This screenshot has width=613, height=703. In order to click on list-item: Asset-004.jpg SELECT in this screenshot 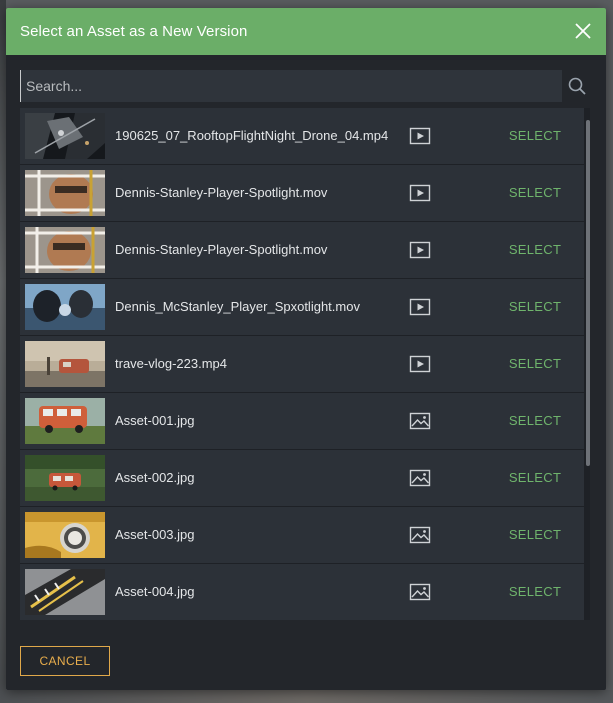, I will do `click(302, 592)`.